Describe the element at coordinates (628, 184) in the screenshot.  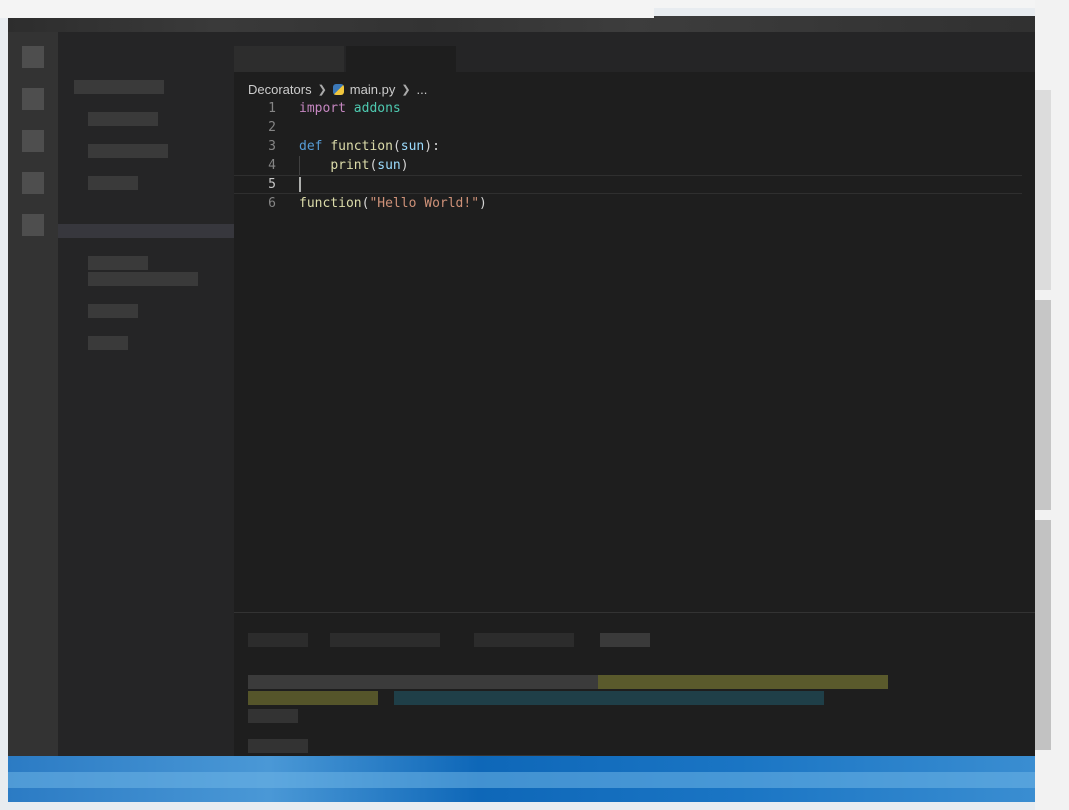
I see `code-line: 5` at that location.